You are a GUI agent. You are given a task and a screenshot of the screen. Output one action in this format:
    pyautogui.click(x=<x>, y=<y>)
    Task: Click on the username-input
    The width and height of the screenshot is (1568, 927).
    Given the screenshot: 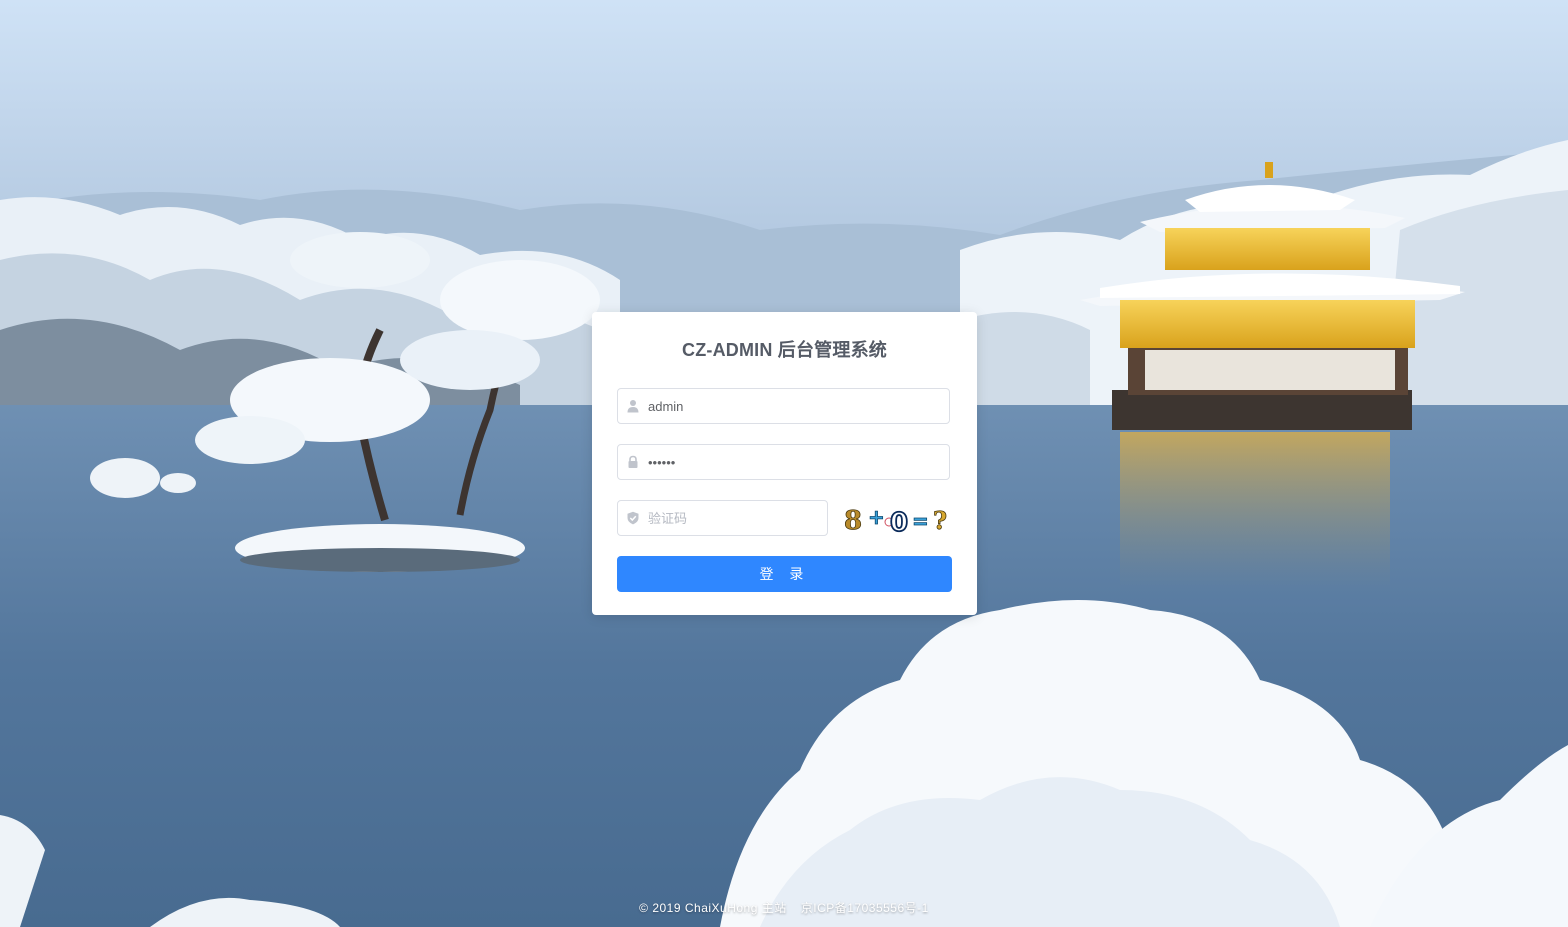 What is the action you would take?
    pyautogui.click(x=793, y=406)
    